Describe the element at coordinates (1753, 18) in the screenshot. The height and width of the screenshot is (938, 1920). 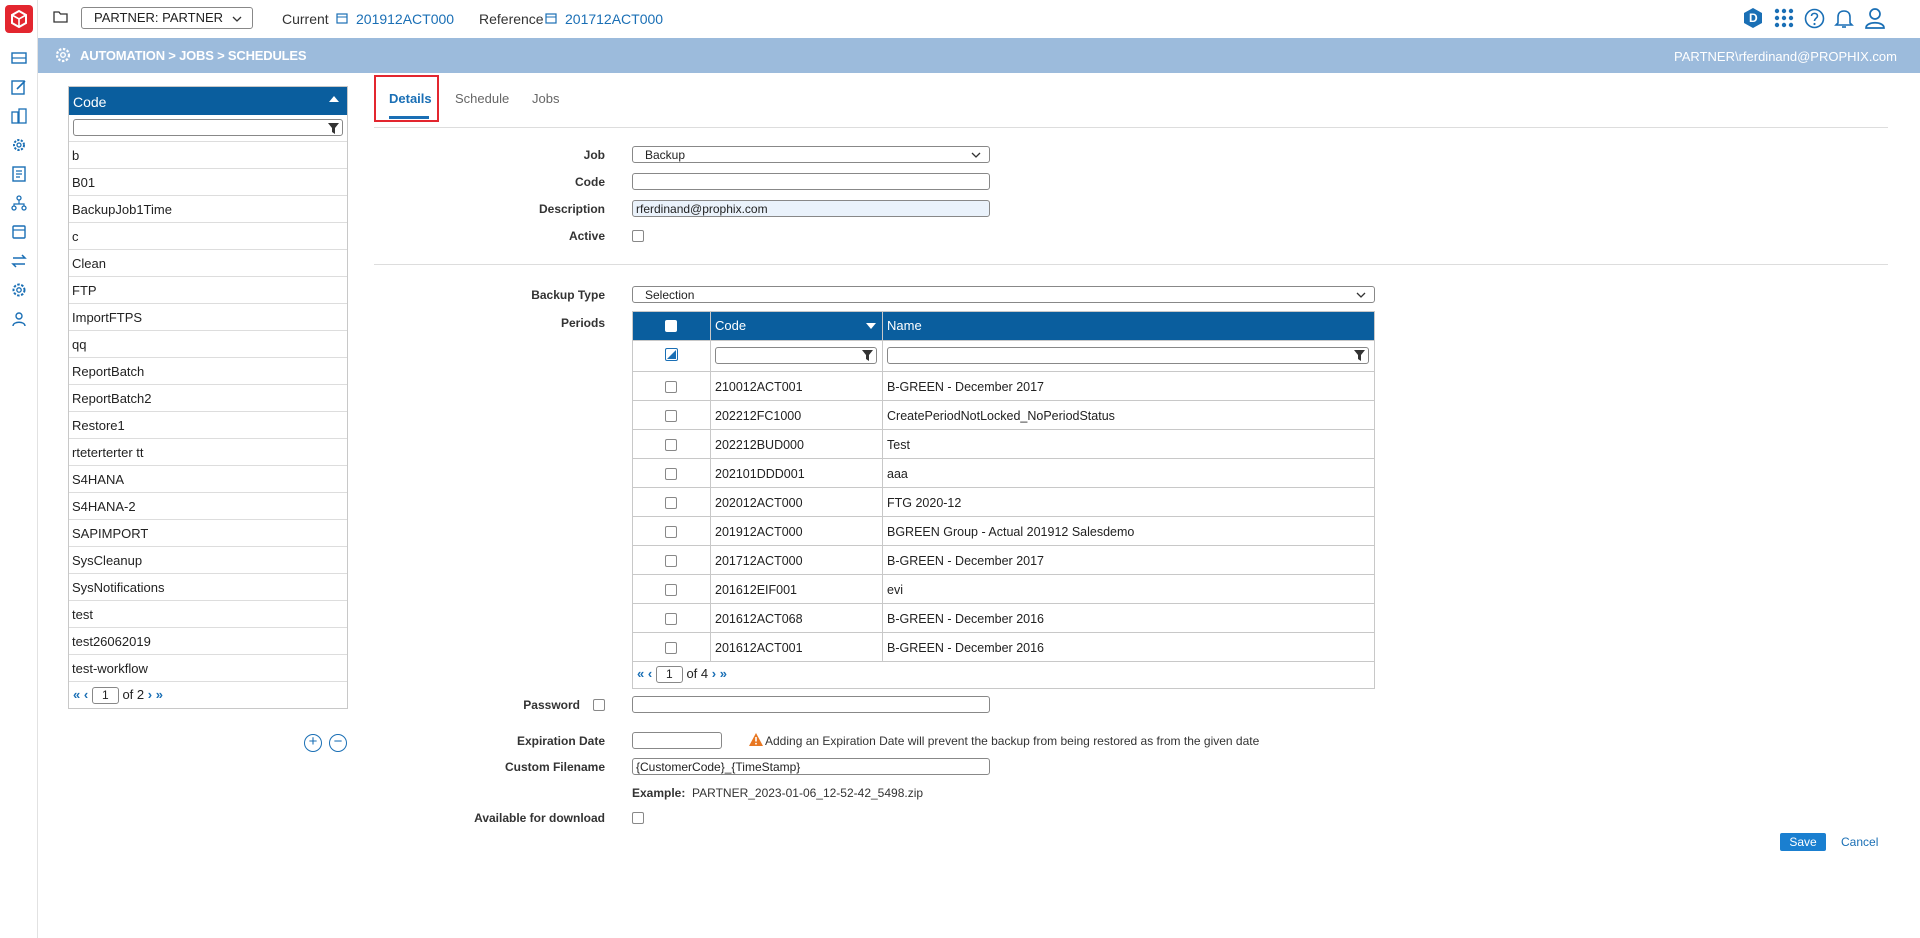
I see `user-badge-icon: D` at that location.